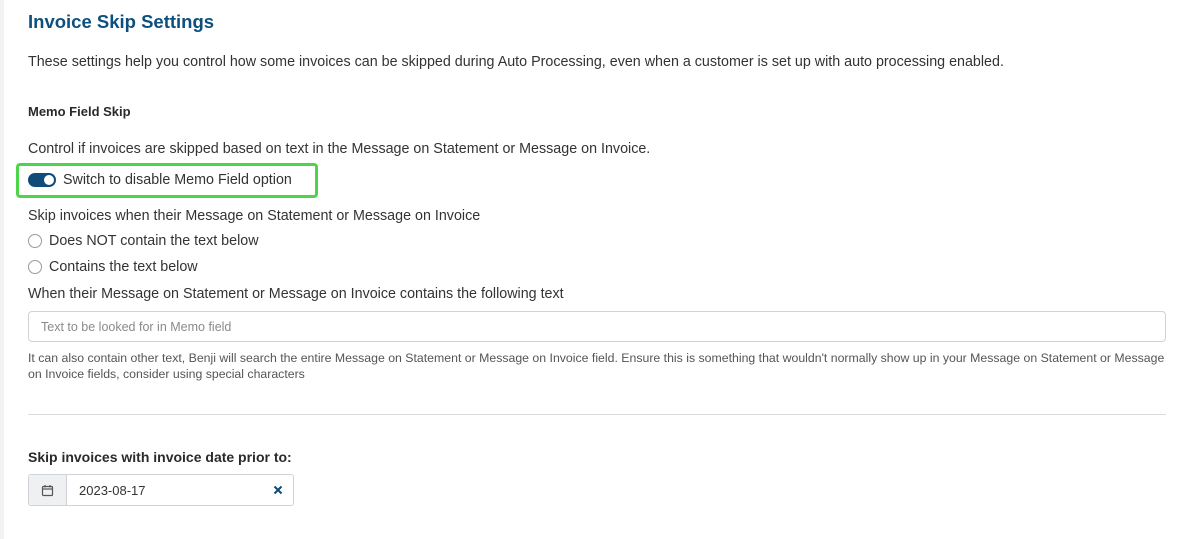  I want to click on radio-option-contains: Contains the text below, so click(113, 267).